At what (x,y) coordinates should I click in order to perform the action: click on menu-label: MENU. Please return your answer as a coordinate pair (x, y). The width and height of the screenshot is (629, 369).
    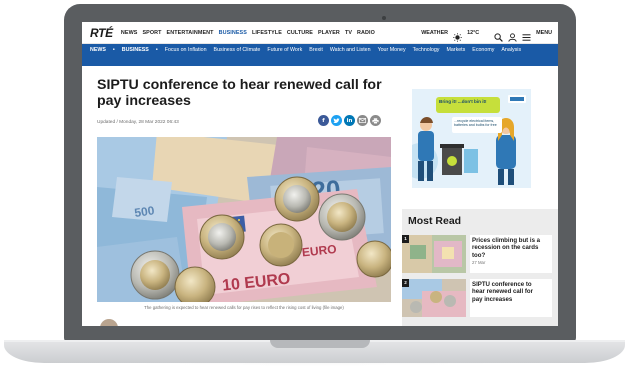
    Looking at the image, I should click on (544, 33).